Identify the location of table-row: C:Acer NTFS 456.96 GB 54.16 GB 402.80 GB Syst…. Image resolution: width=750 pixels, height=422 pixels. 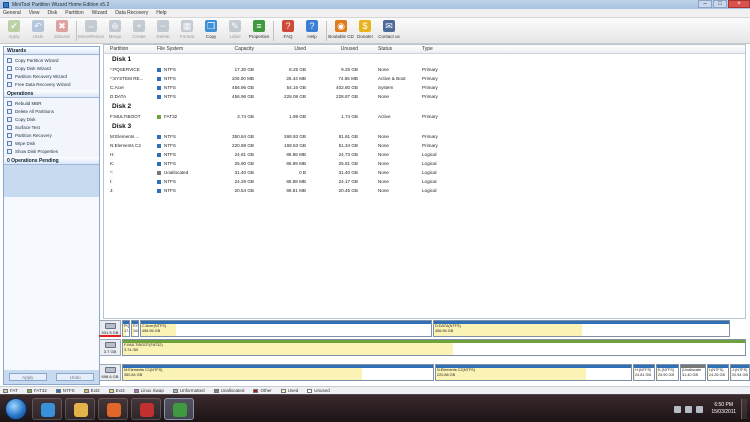
(424, 87).